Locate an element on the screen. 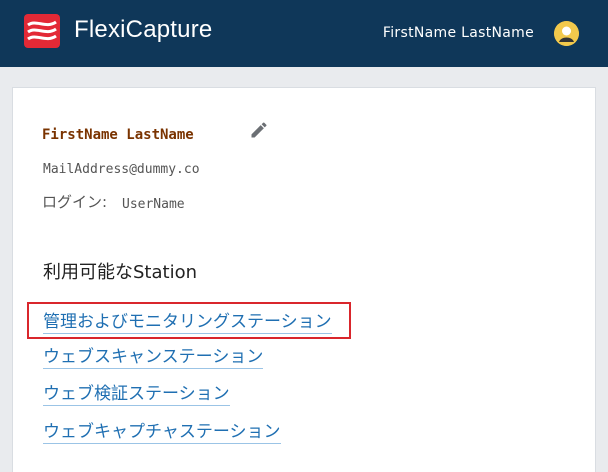 This screenshot has height=472, width=608. pencil-icon is located at coordinates (259, 130).